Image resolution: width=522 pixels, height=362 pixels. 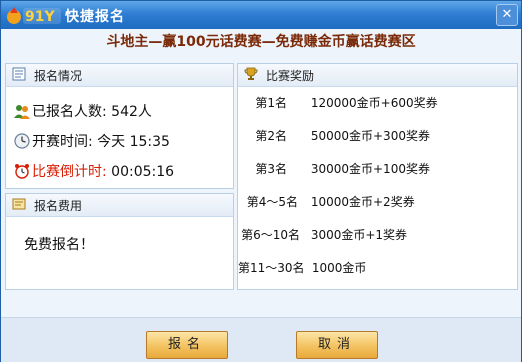 I want to click on prize-row: 第6～10名 3000金币+1奖券, so click(x=322, y=234).